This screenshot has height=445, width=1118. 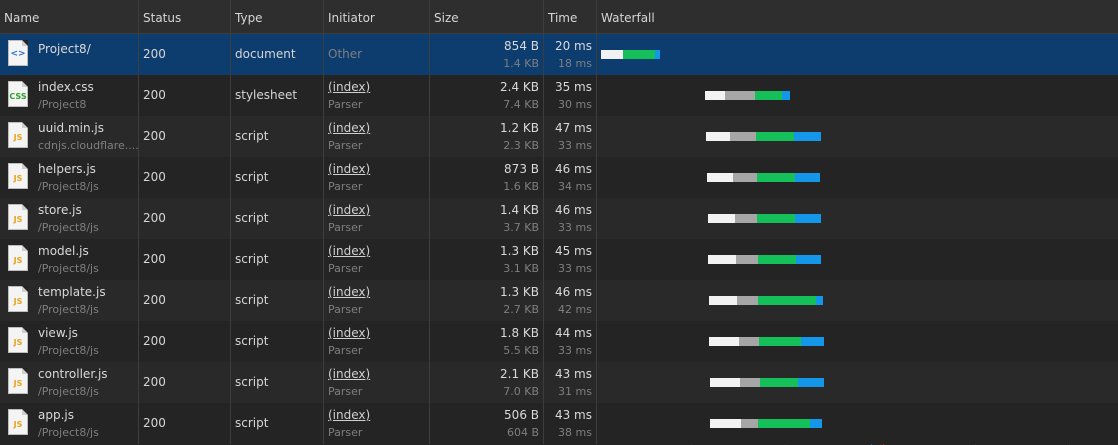 What do you see at coordinates (69, 300) in the screenshot?
I see `name-cell: JS template.js/Project8/js` at bounding box center [69, 300].